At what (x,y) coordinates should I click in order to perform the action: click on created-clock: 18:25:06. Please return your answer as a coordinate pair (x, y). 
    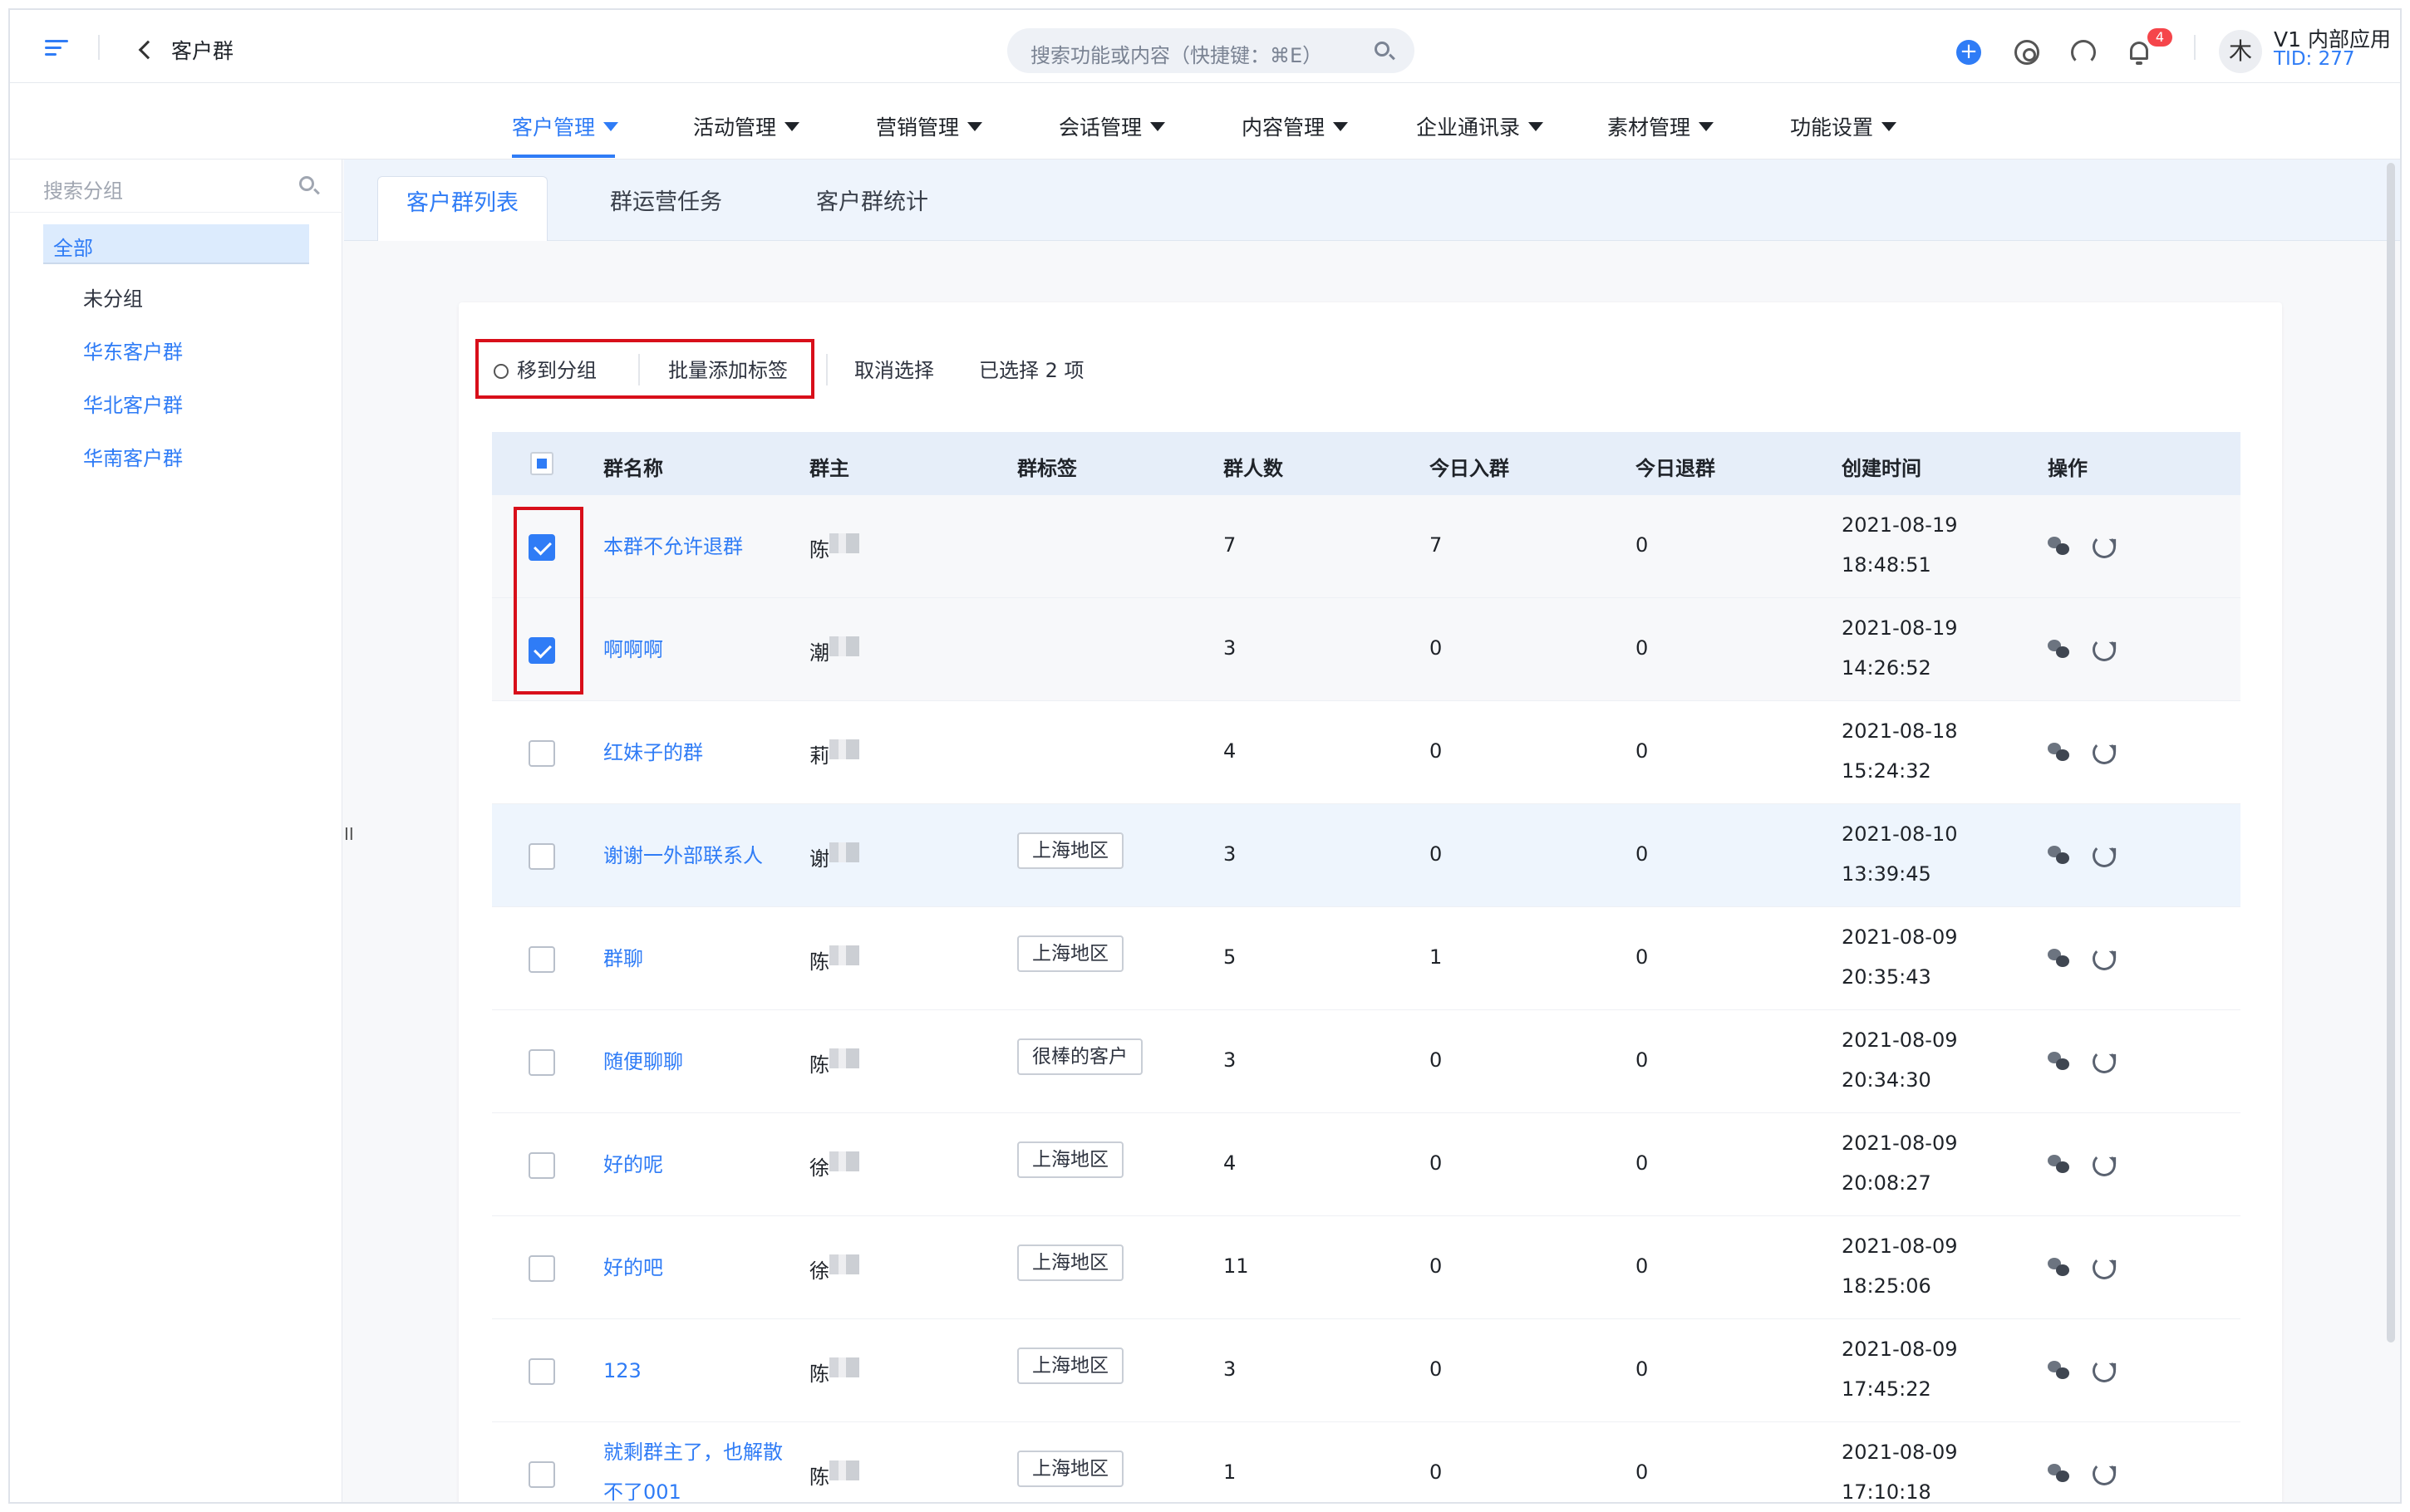
    Looking at the image, I should click on (1886, 1286).